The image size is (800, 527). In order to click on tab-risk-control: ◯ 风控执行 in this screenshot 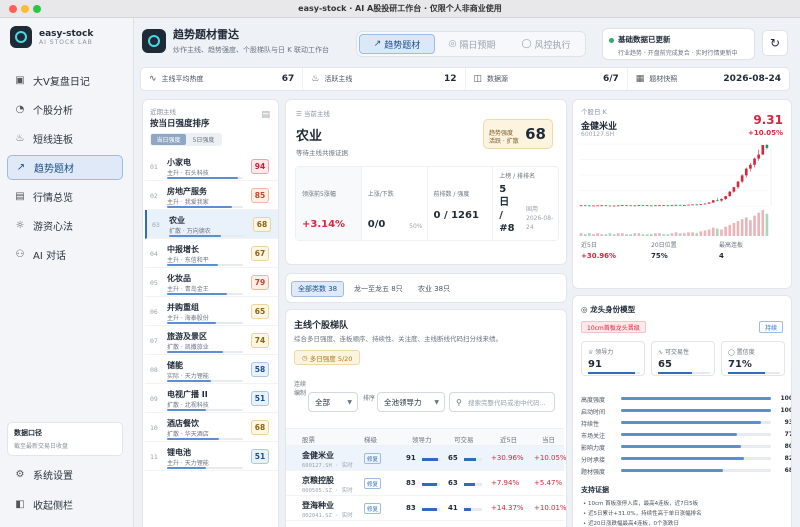, I will do `click(546, 44)`.